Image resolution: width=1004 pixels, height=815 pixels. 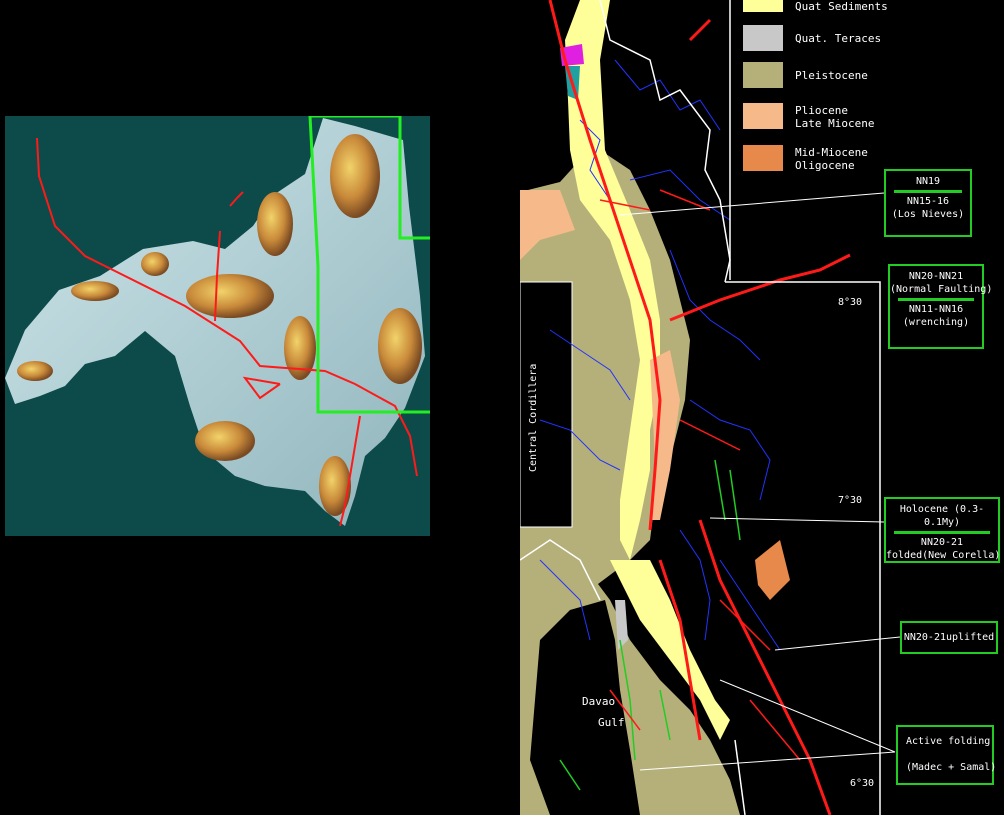 What do you see at coordinates (838, 38) in the screenshot?
I see `legend-label-quat-teraces: Quat. Teraces` at bounding box center [838, 38].